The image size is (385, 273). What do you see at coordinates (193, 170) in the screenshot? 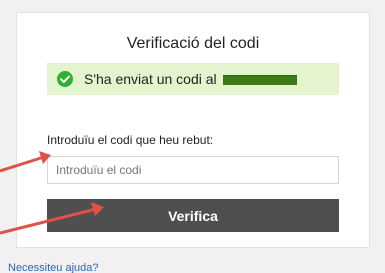
I see `code-input` at bounding box center [193, 170].